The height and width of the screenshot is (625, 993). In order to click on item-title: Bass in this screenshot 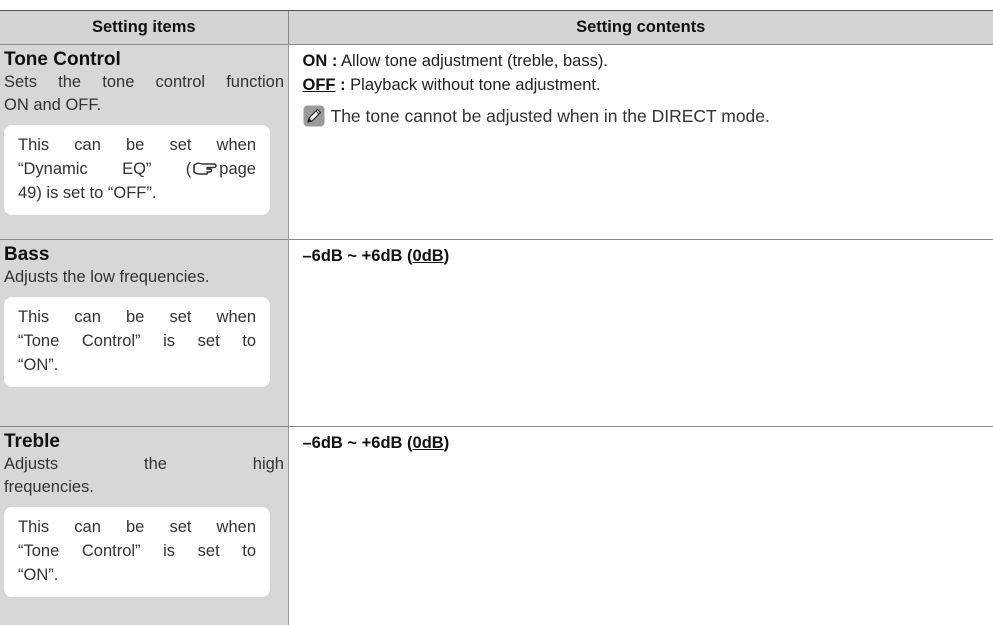, I will do `click(146, 255)`.